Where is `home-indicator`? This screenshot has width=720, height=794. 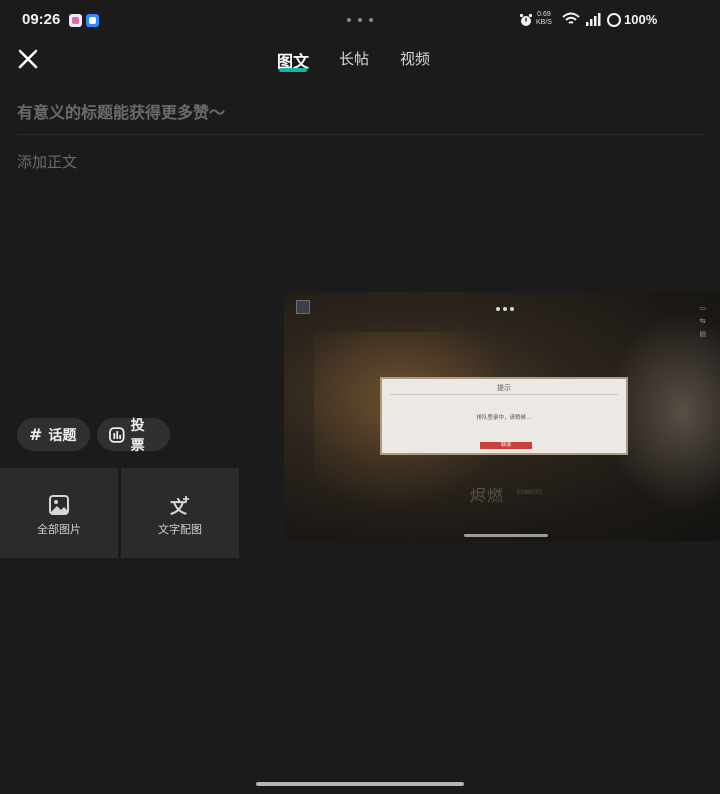
home-indicator is located at coordinates (360, 784).